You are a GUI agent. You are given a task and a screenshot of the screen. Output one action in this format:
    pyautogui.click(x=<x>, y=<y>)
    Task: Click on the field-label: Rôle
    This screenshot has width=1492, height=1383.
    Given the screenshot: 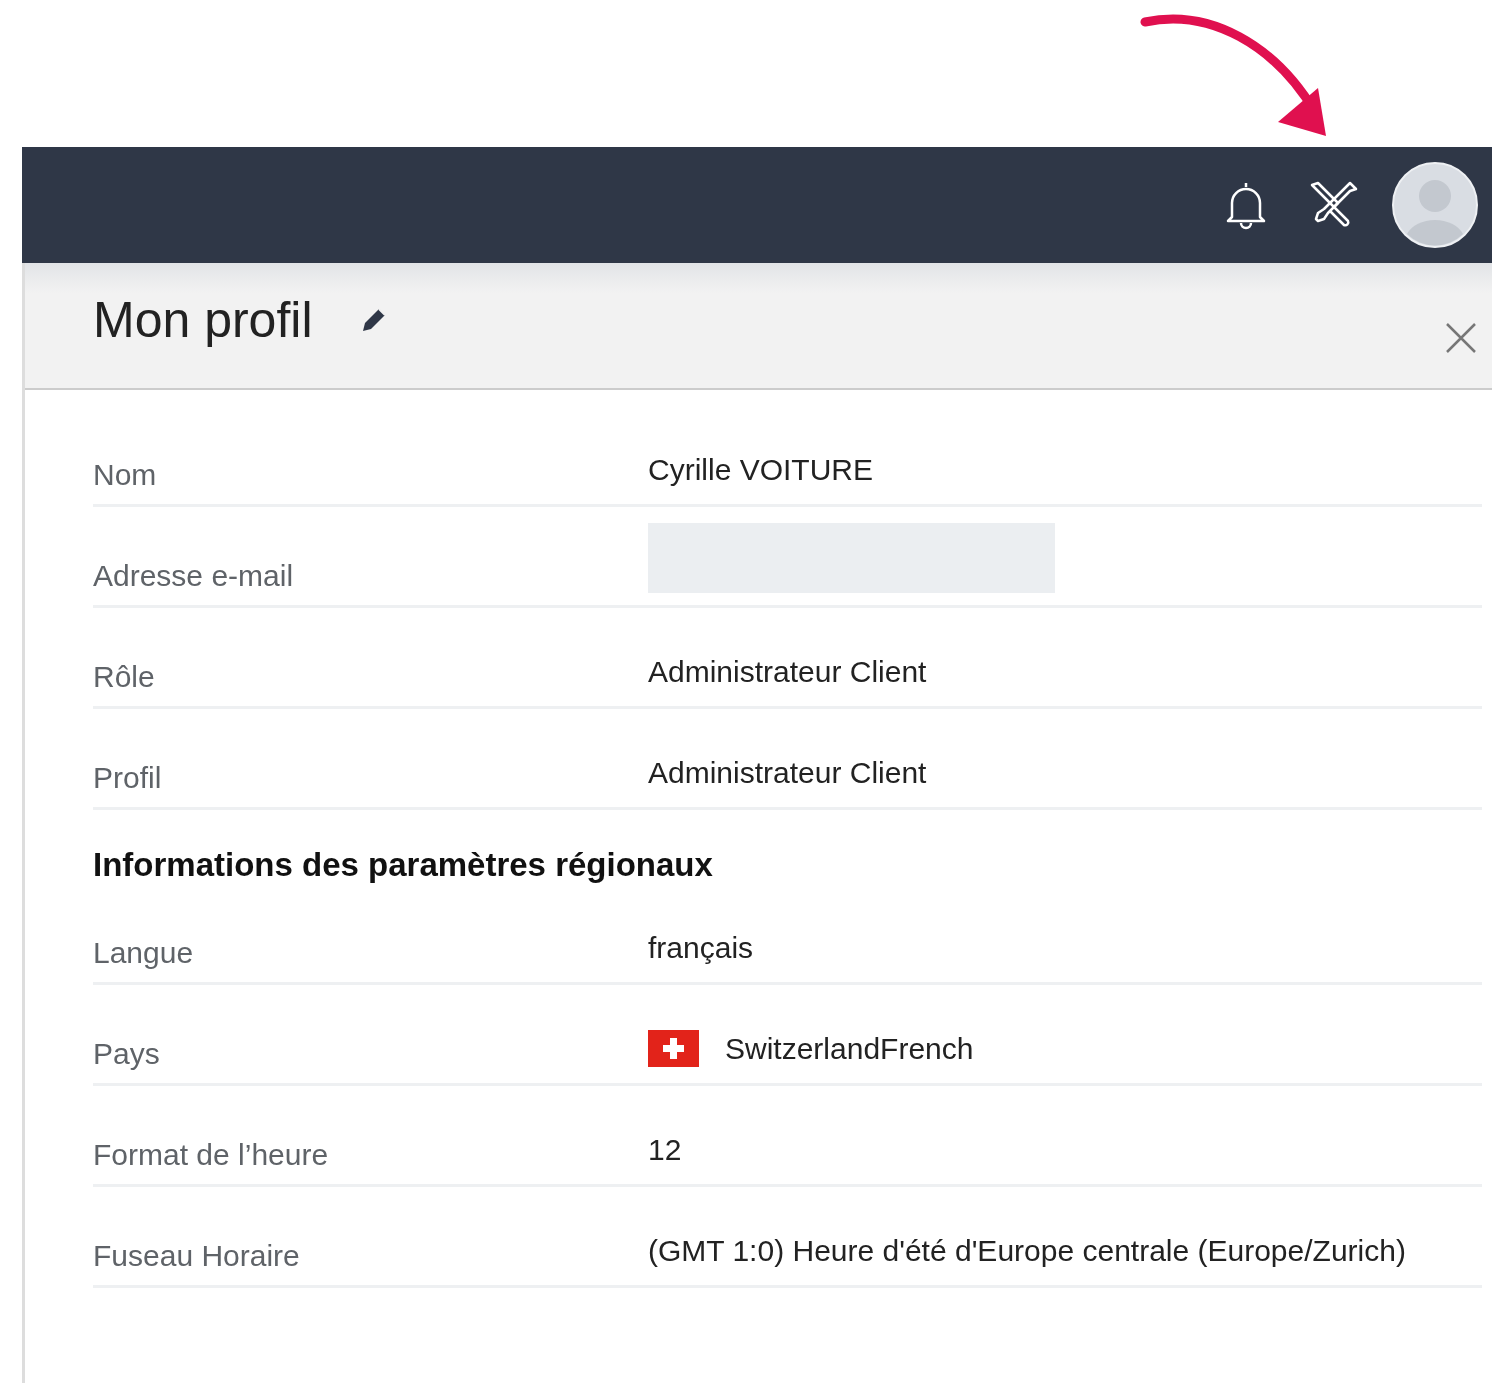 What is the action you would take?
    pyautogui.click(x=124, y=677)
    